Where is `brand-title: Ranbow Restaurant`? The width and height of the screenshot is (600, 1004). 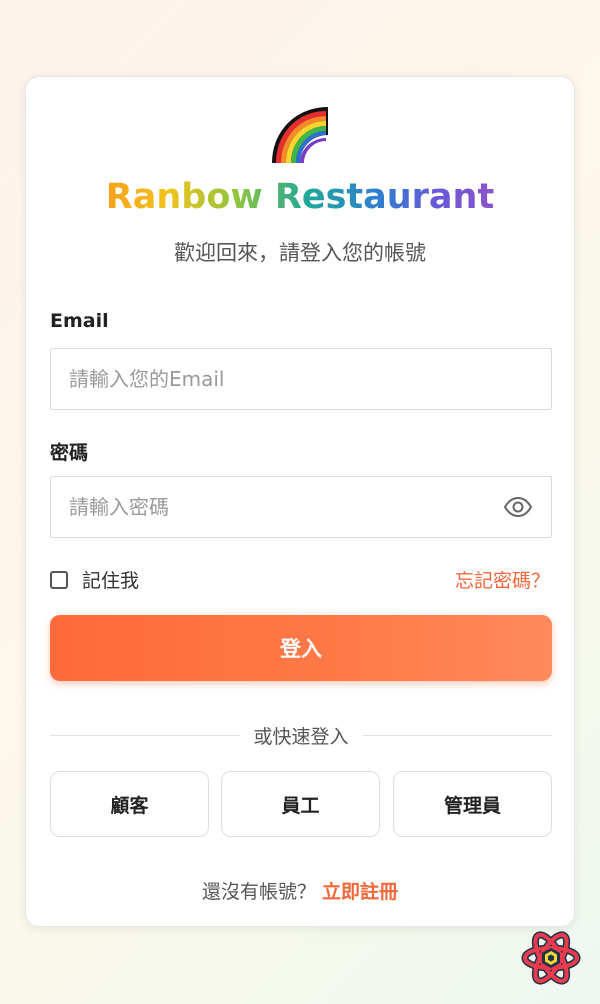
brand-title: Ranbow Restaurant is located at coordinates (300, 197).